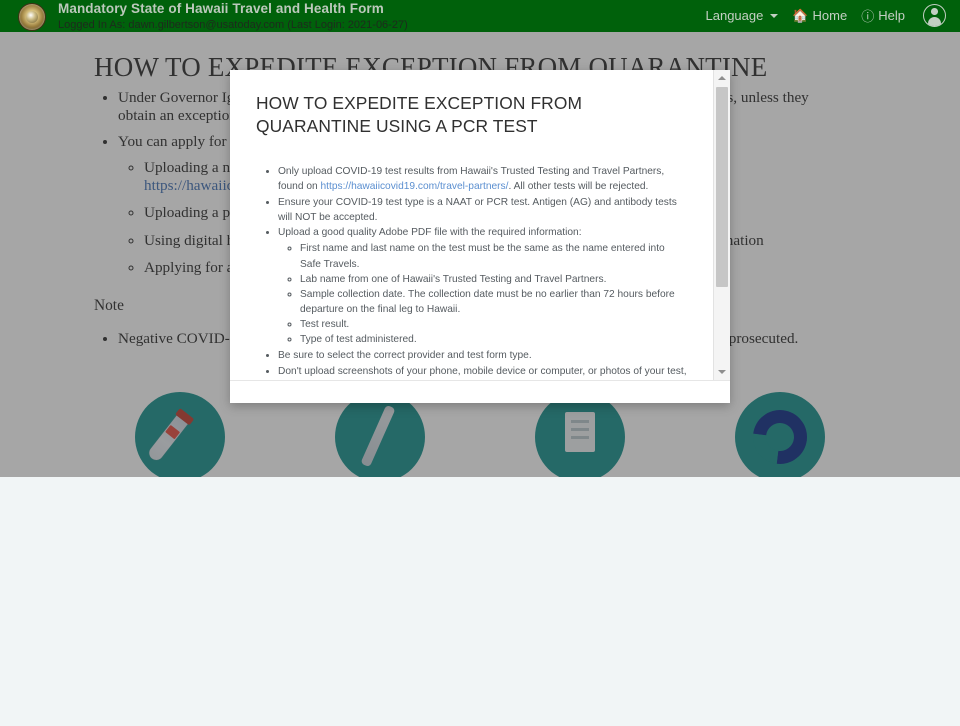 The image size is (960, 726). I want to click on help-link: ⓘ Help, so click(883, 15).